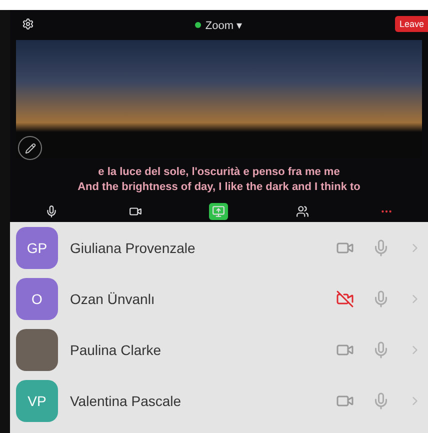 The height and width of the screenshot is (433, 428). I want to click on subtitle-line: e la luce del sole, l'oscurità e penso fra me me, so click(219, 172).